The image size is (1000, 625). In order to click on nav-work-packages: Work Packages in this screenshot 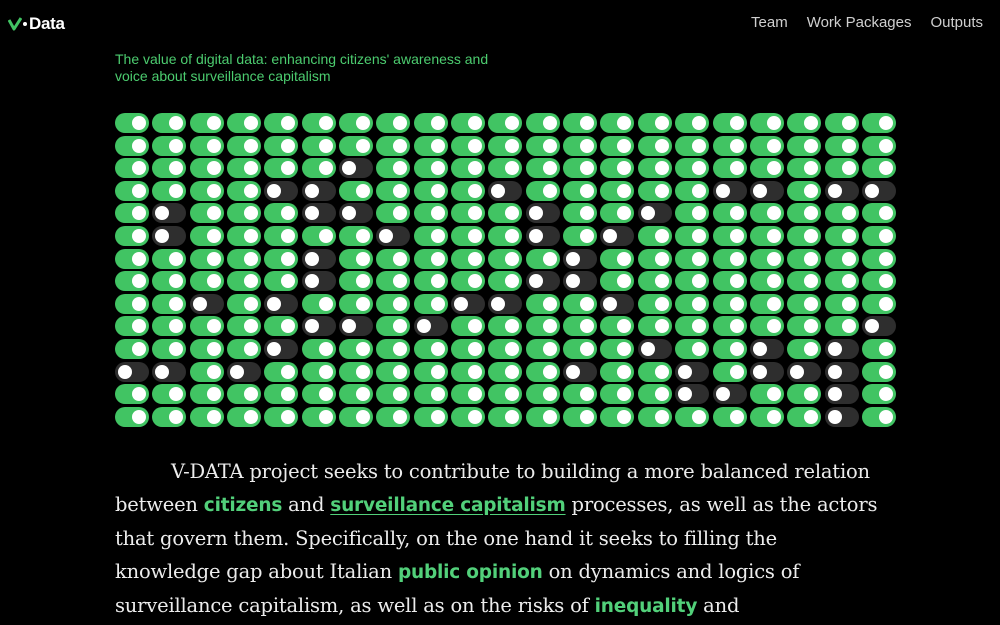, I will do `click(859, 22)`.